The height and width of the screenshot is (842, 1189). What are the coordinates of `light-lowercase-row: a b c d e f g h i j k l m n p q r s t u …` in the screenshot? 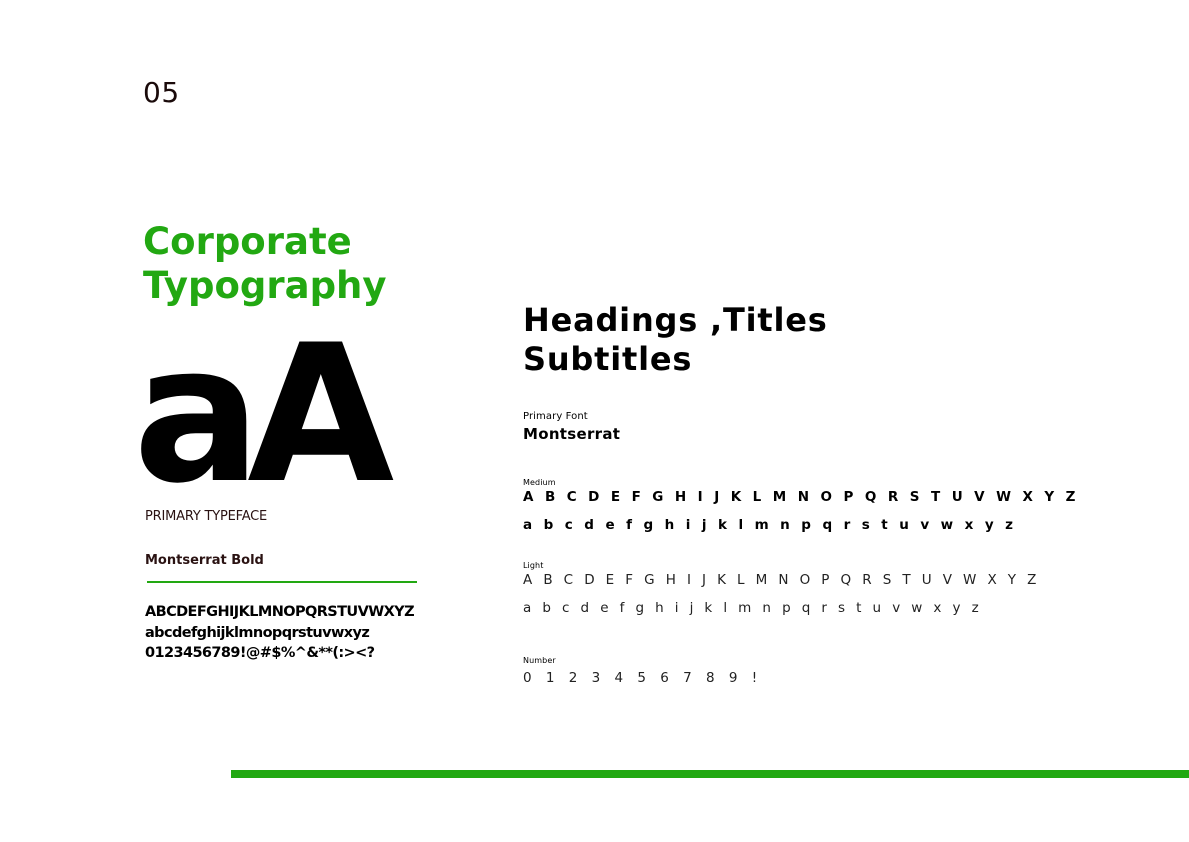 It's located at (753, 608).